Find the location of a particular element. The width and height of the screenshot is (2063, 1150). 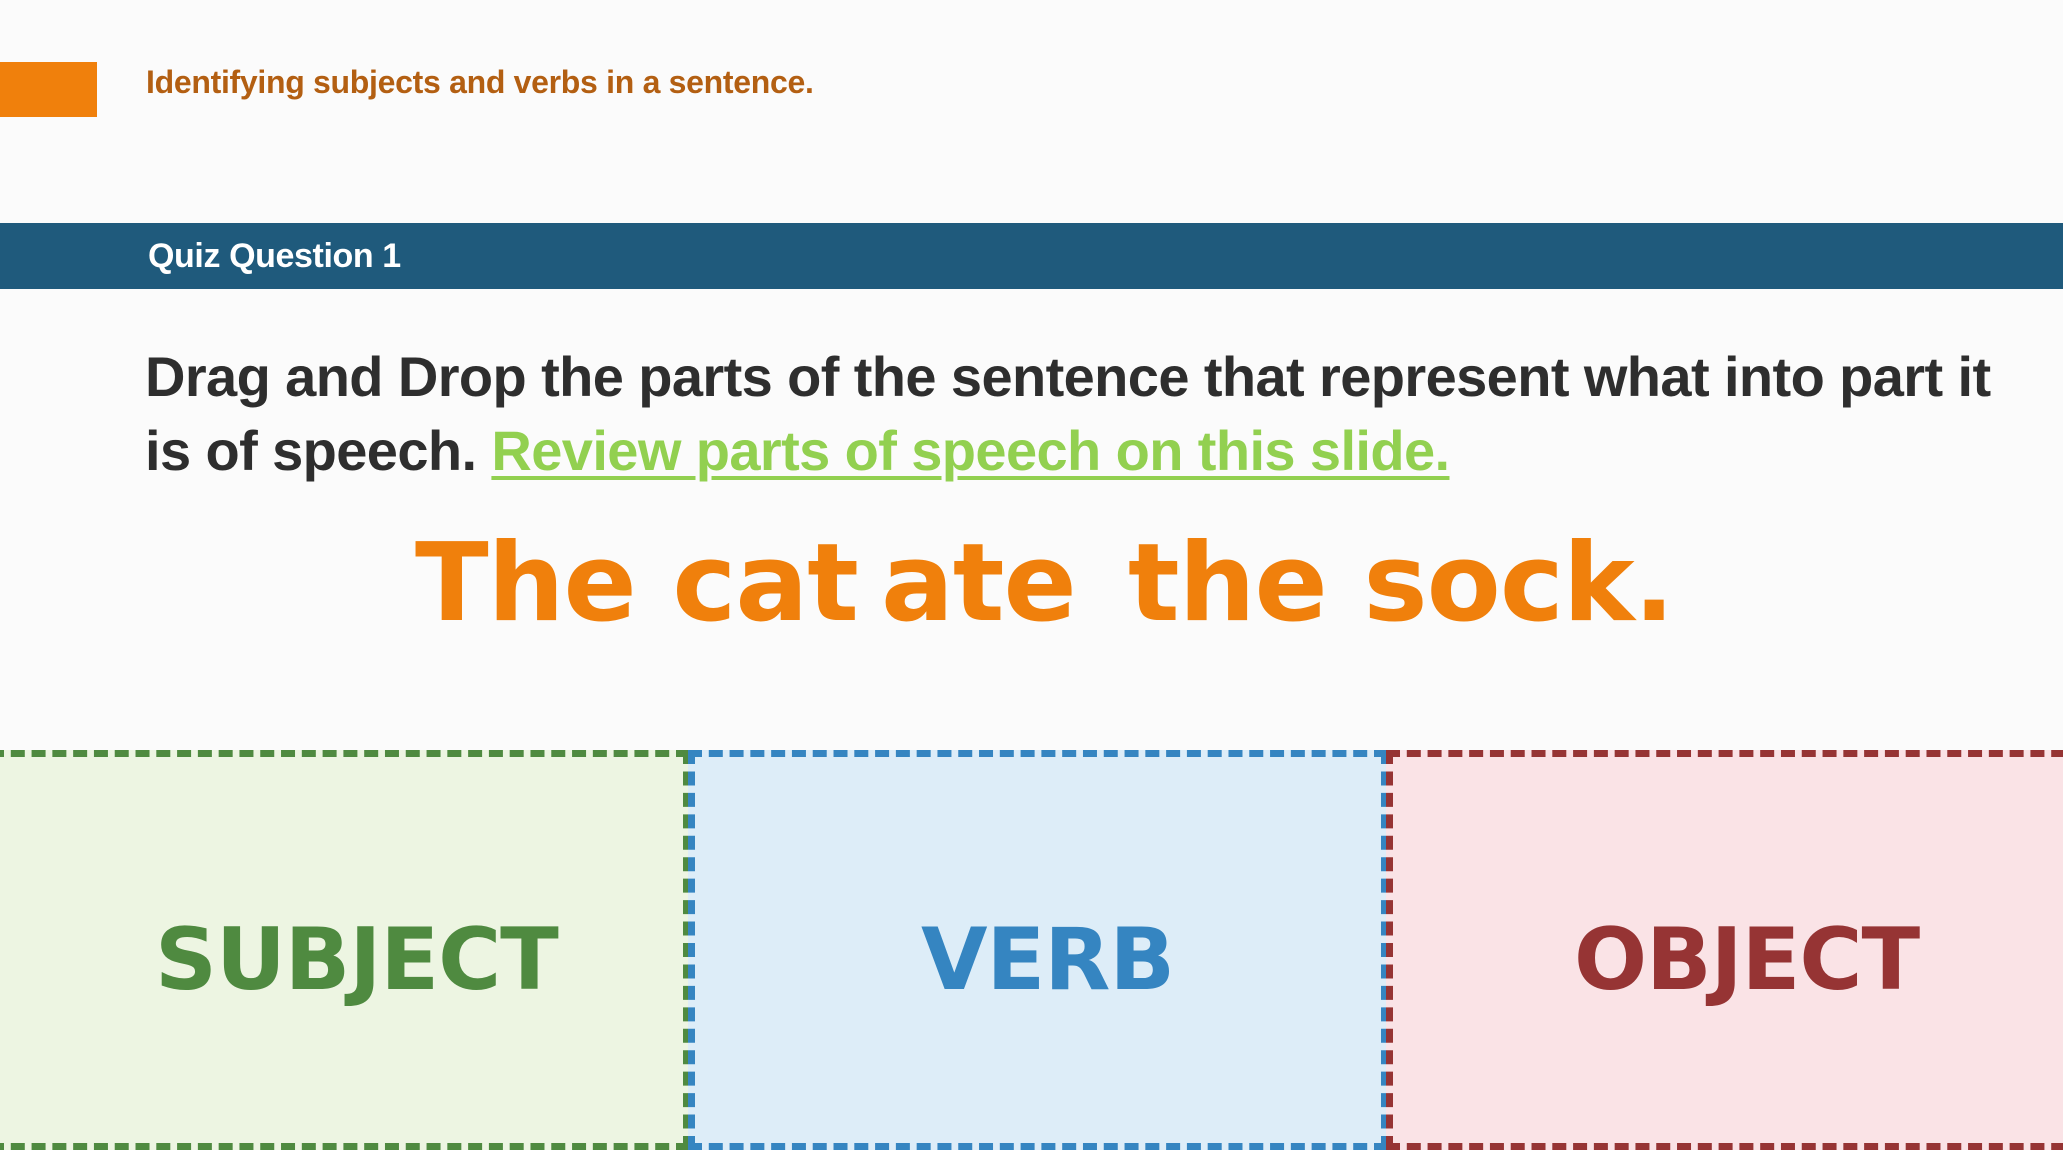

drop-zone-verb: VERB is located at coordinates (1038, 950).